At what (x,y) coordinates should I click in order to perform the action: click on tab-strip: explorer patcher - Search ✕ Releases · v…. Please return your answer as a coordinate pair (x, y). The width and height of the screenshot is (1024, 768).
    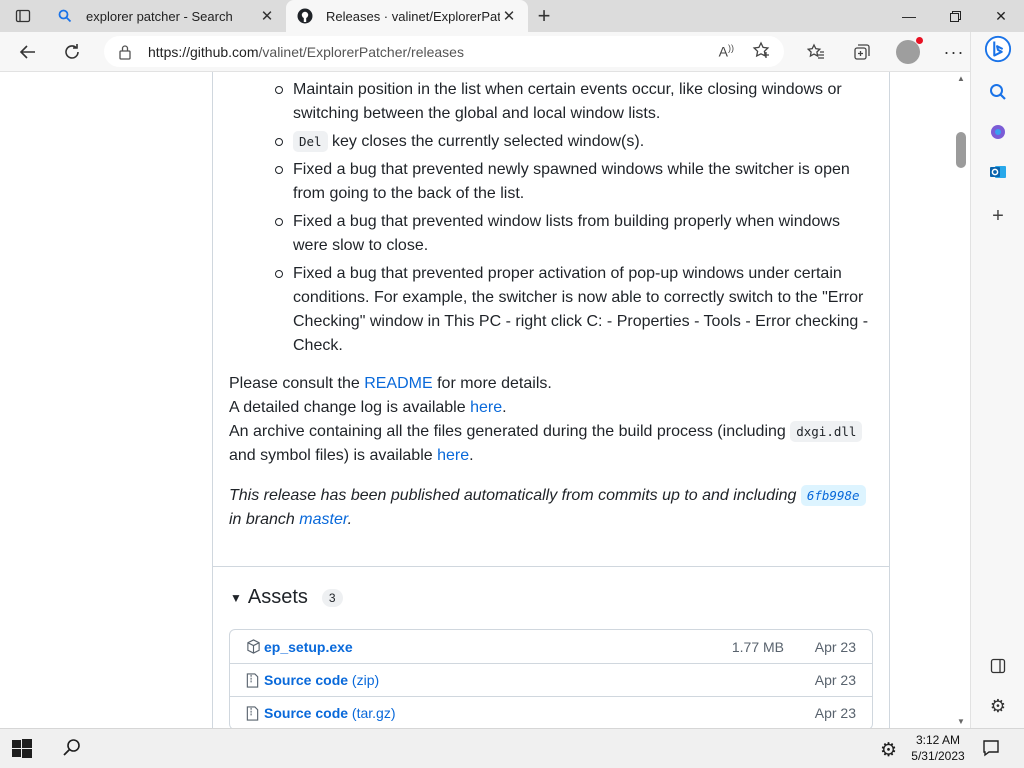
    Looking at the image, I should click on (512, 16).